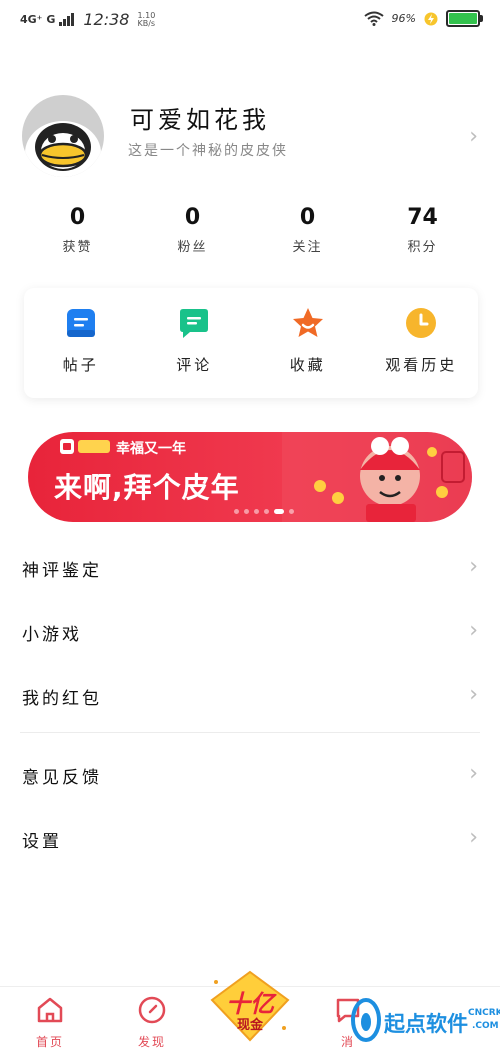 The width and height of the screenshot is (500, 1058). What do you see at coordinates (422, 217) in the screenshot?
I see `stat-value: 74` at bounding box center [422, 217].